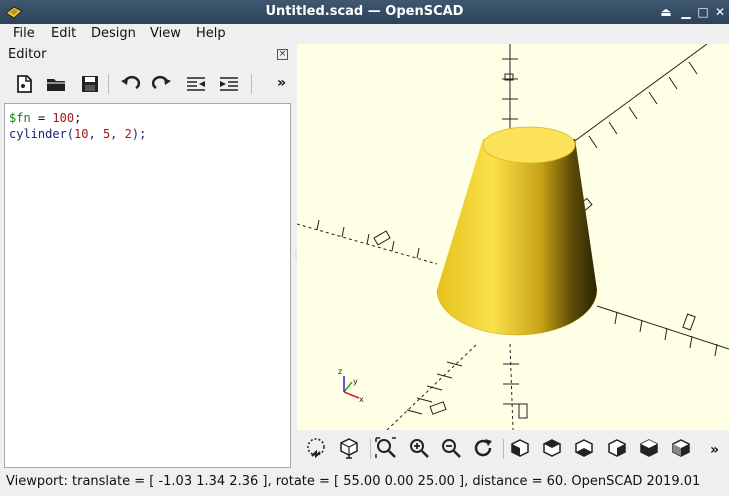 This screenshot has width=729, height=496. What do you see at coordinates (42, 134) in the screenshot?
I see `code-token: cylinder(` at bounding box center [42, 134].